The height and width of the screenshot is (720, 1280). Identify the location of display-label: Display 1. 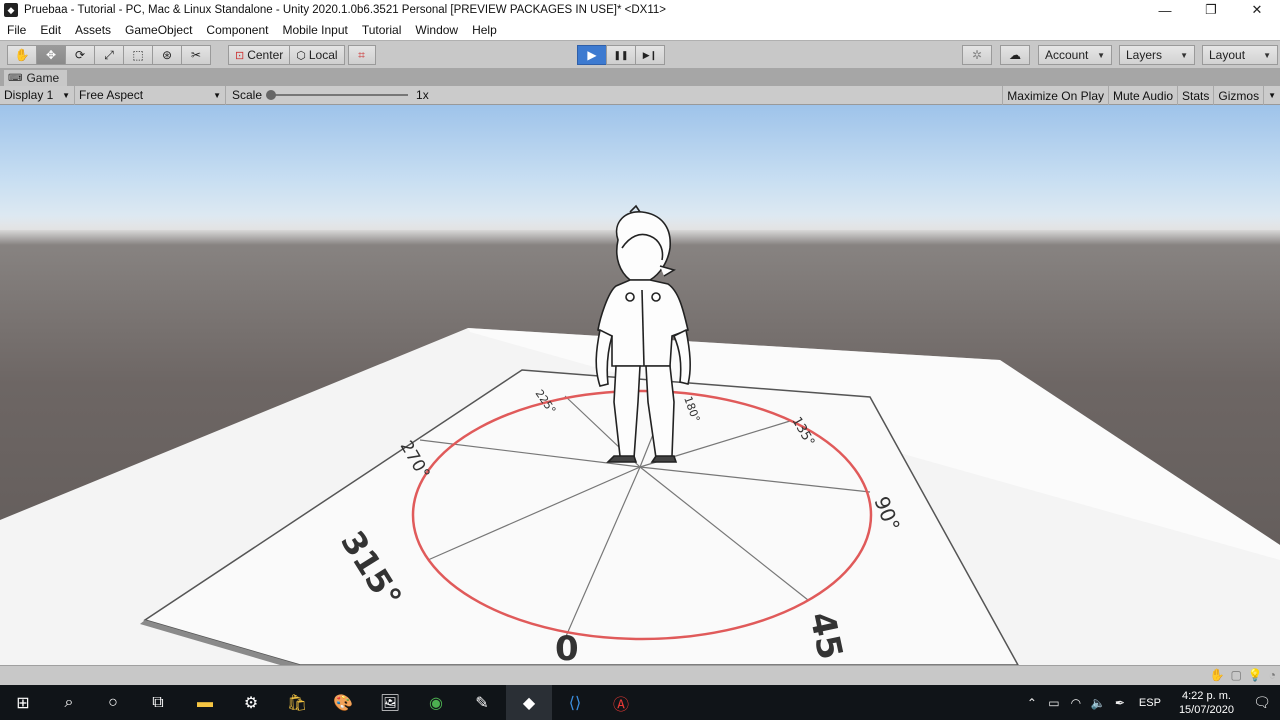
(29, 95).